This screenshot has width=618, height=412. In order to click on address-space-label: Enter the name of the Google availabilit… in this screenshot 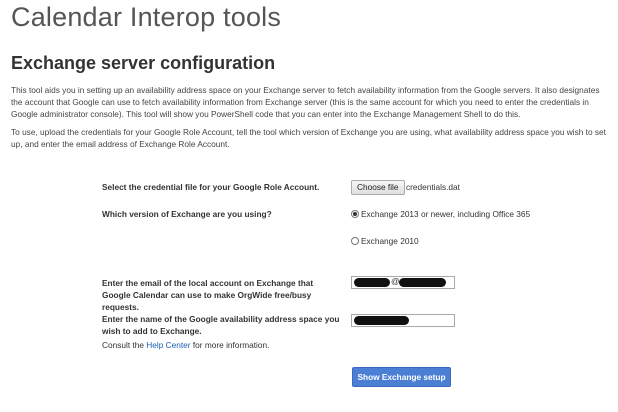, I will do `click(221, 325)`.